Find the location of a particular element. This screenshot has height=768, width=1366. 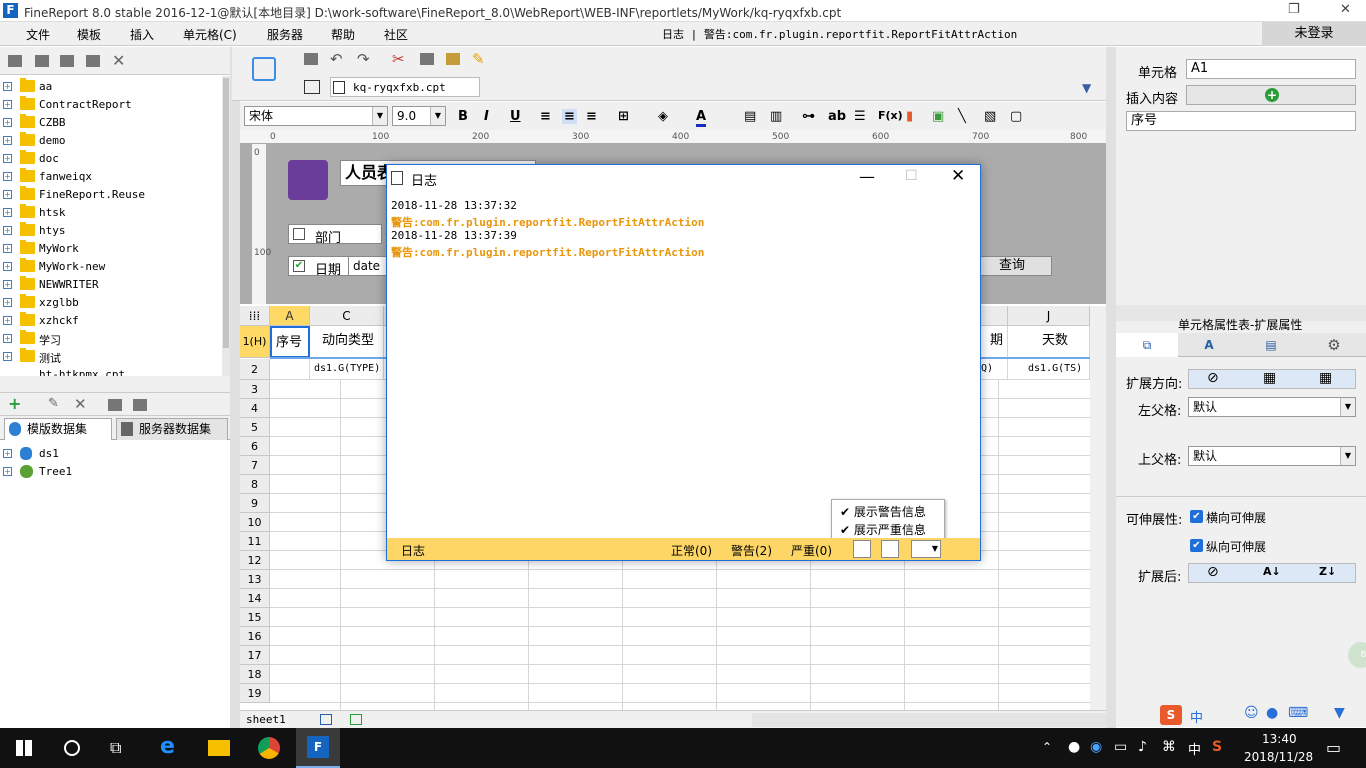

row-header: 16 is located at coordinates (255, 636).